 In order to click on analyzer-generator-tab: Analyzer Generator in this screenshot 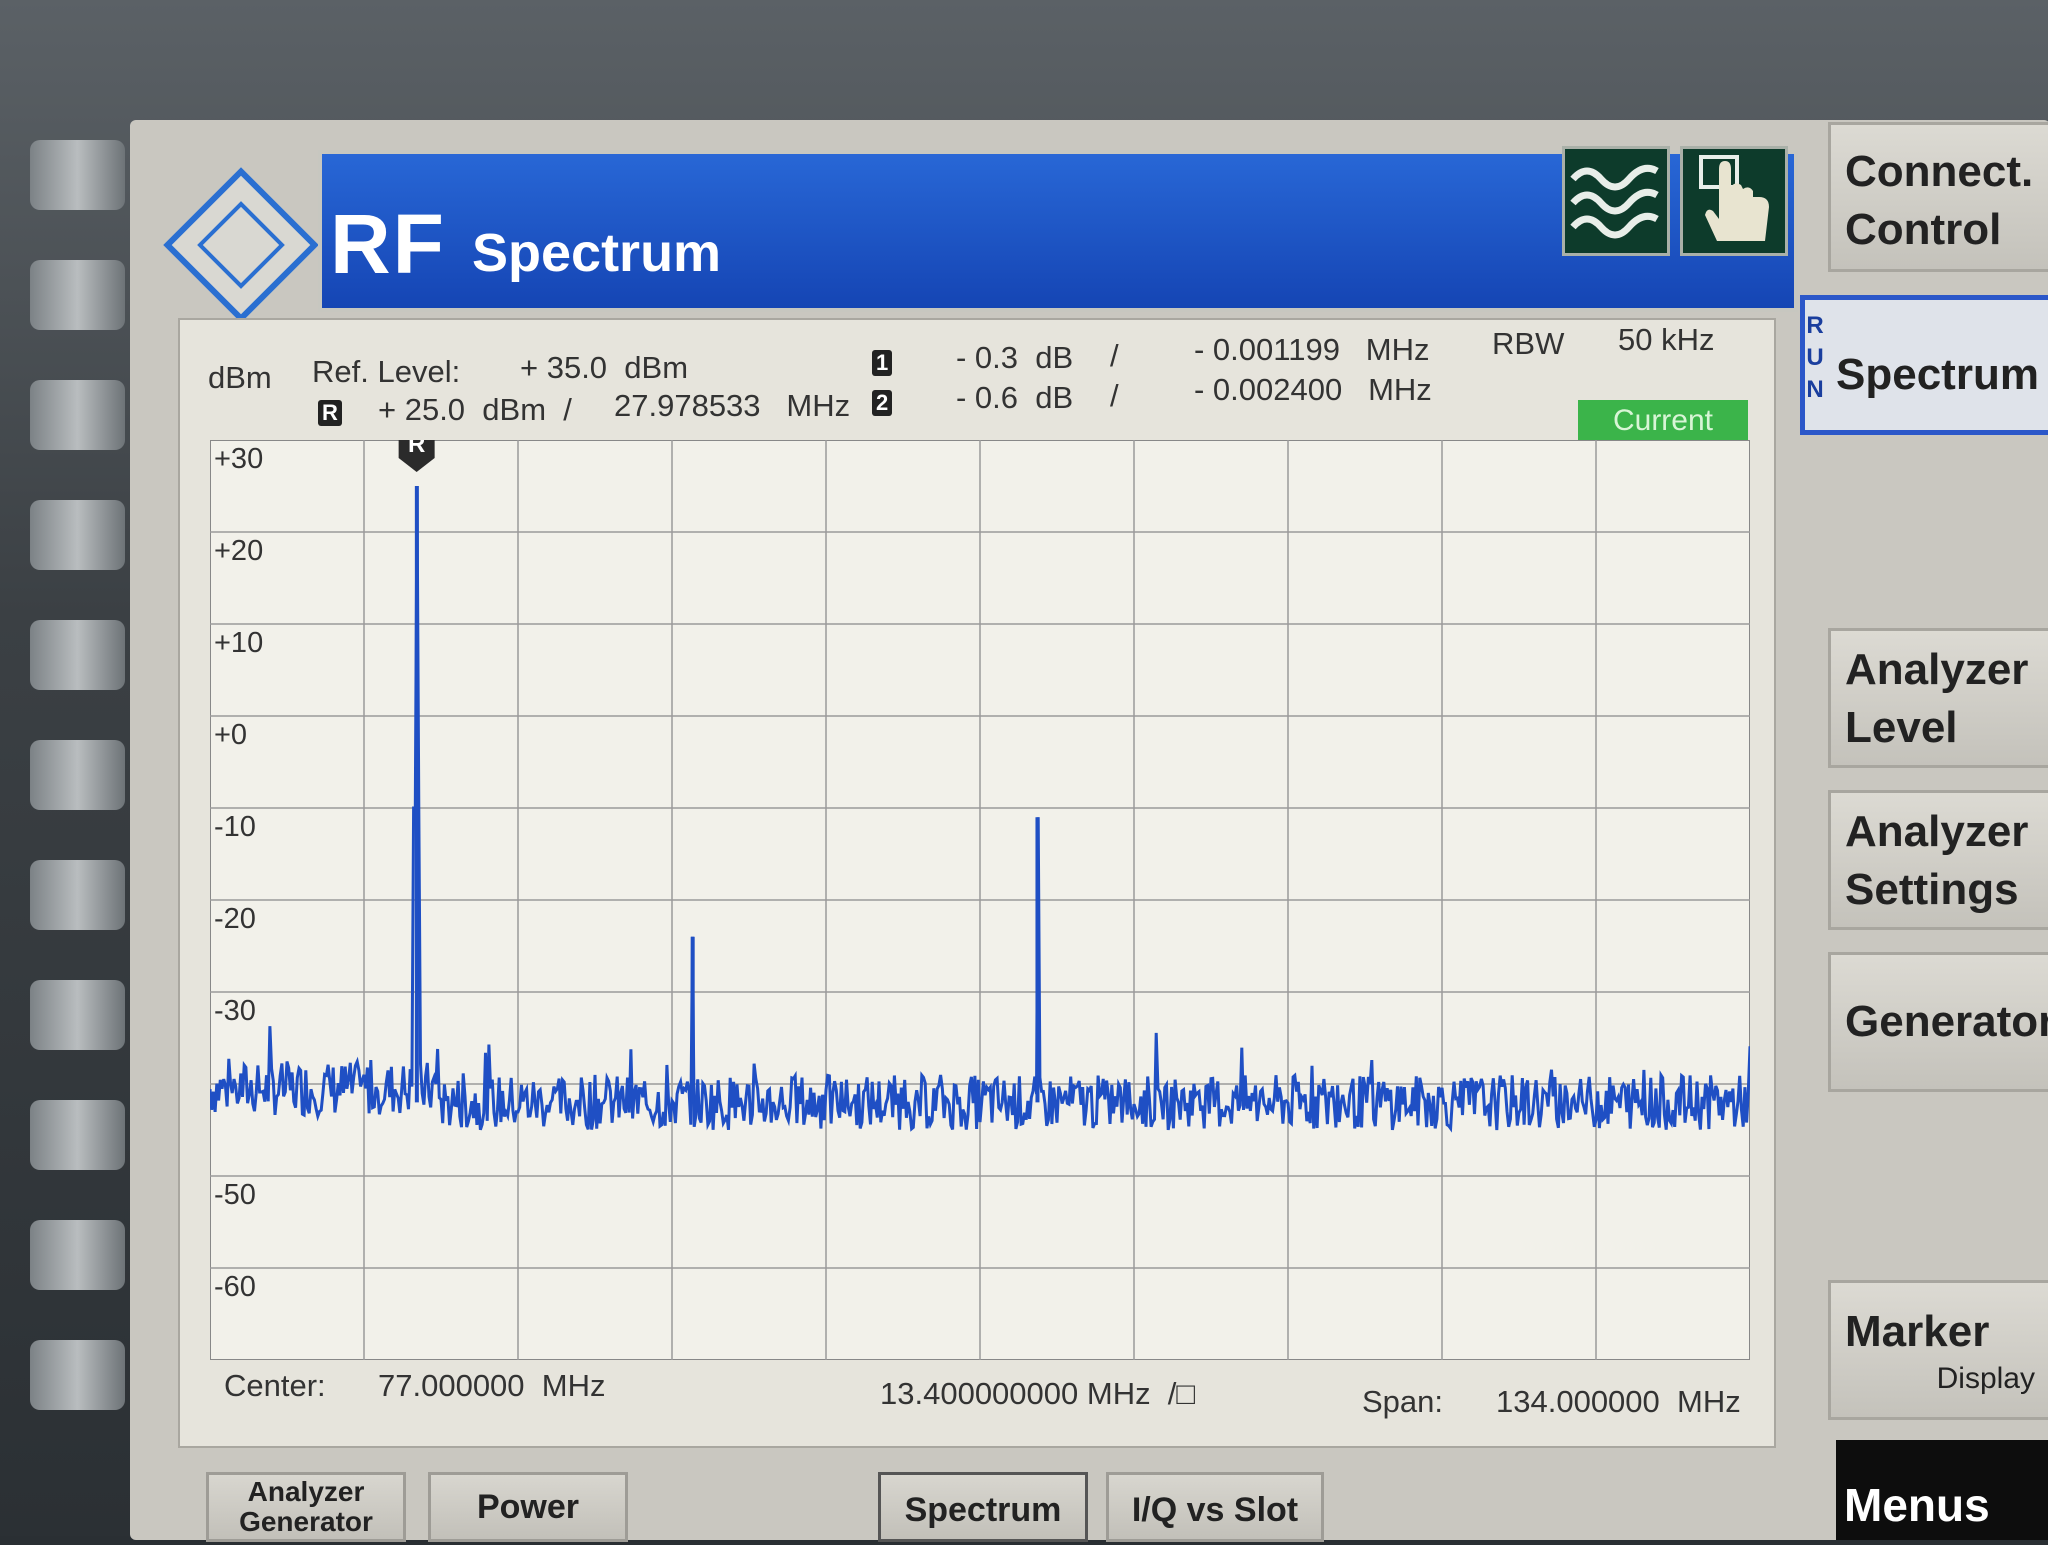, I will do `click(306, 1507)`.